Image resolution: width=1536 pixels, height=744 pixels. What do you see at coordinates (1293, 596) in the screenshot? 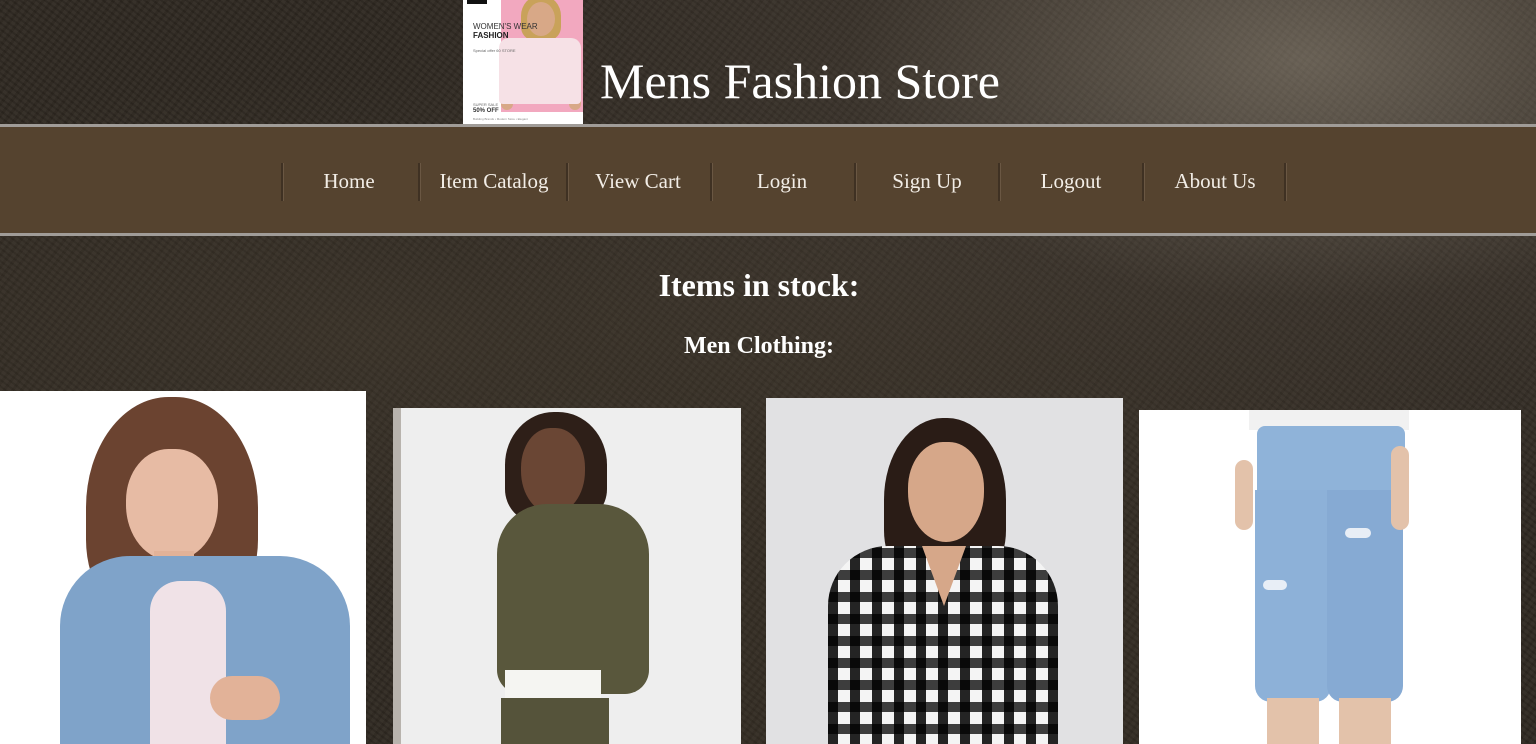
I see `jeans-left-leg` at bounding box center [1293, 596].